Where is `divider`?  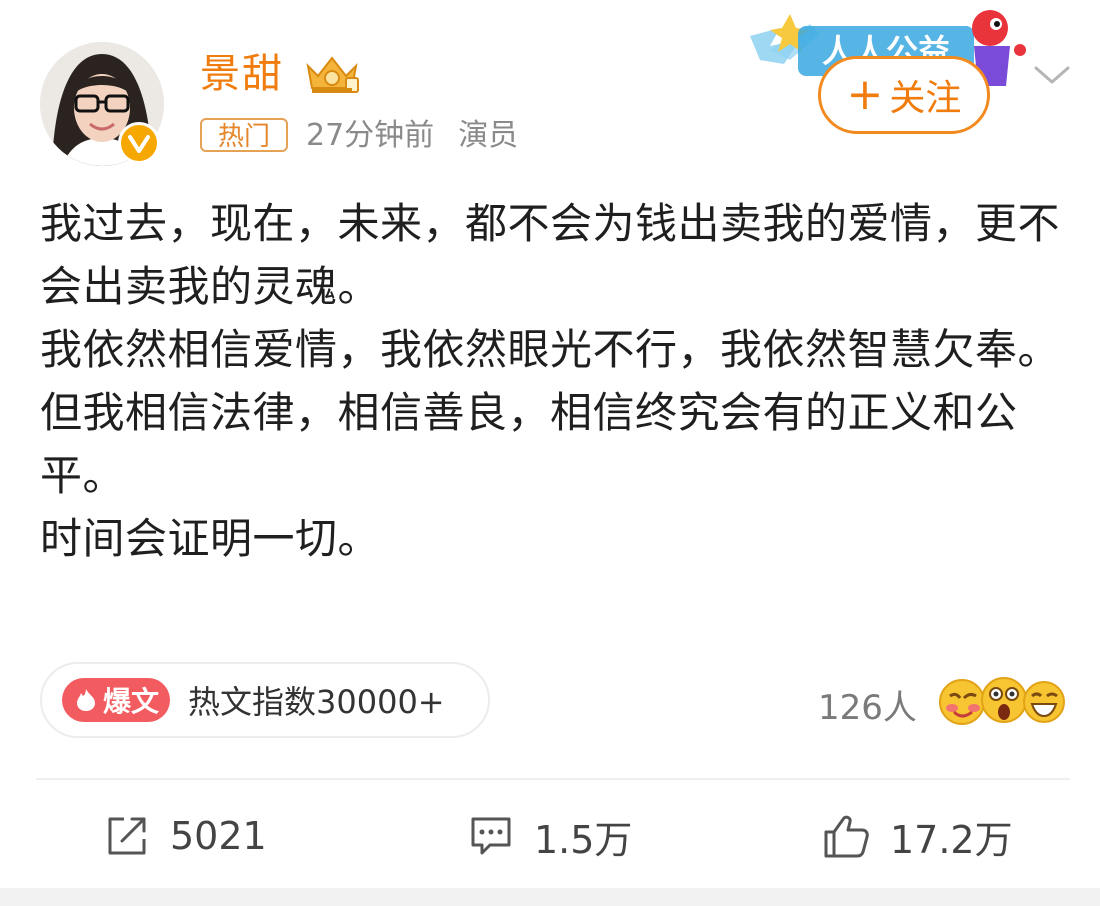 divider is located at coordinates (553, 779).